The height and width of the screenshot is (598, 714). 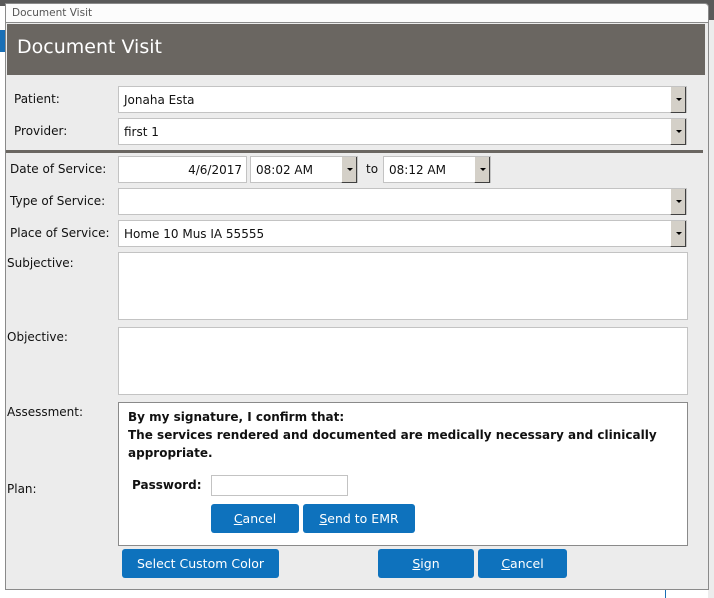 I want to click on place-of-service-combobox: Home 10 Mus IA 55555, so click(x=402, y=233).